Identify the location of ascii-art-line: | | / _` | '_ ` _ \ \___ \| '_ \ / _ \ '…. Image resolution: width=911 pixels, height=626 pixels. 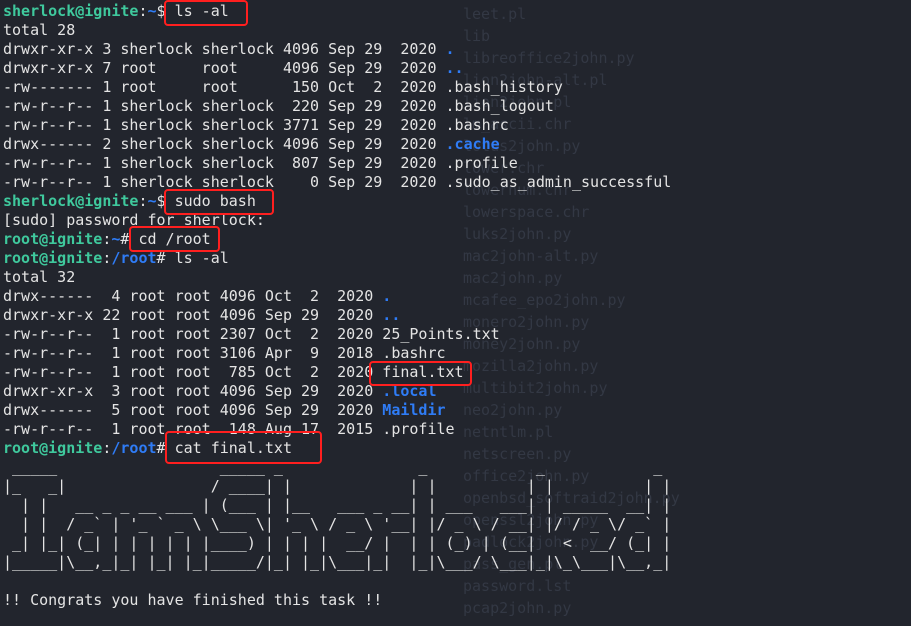
(337, 524).